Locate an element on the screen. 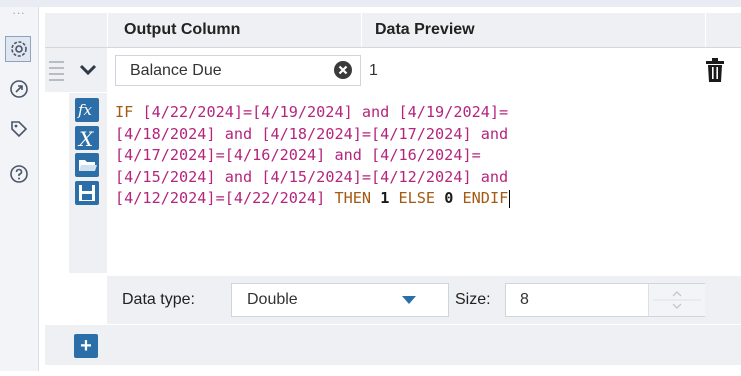 Image resolution: width=741 pixels, height=376 pixels. code-token: [4/15/2024]=[4/12/2024] is located at coordinates (366, 176).